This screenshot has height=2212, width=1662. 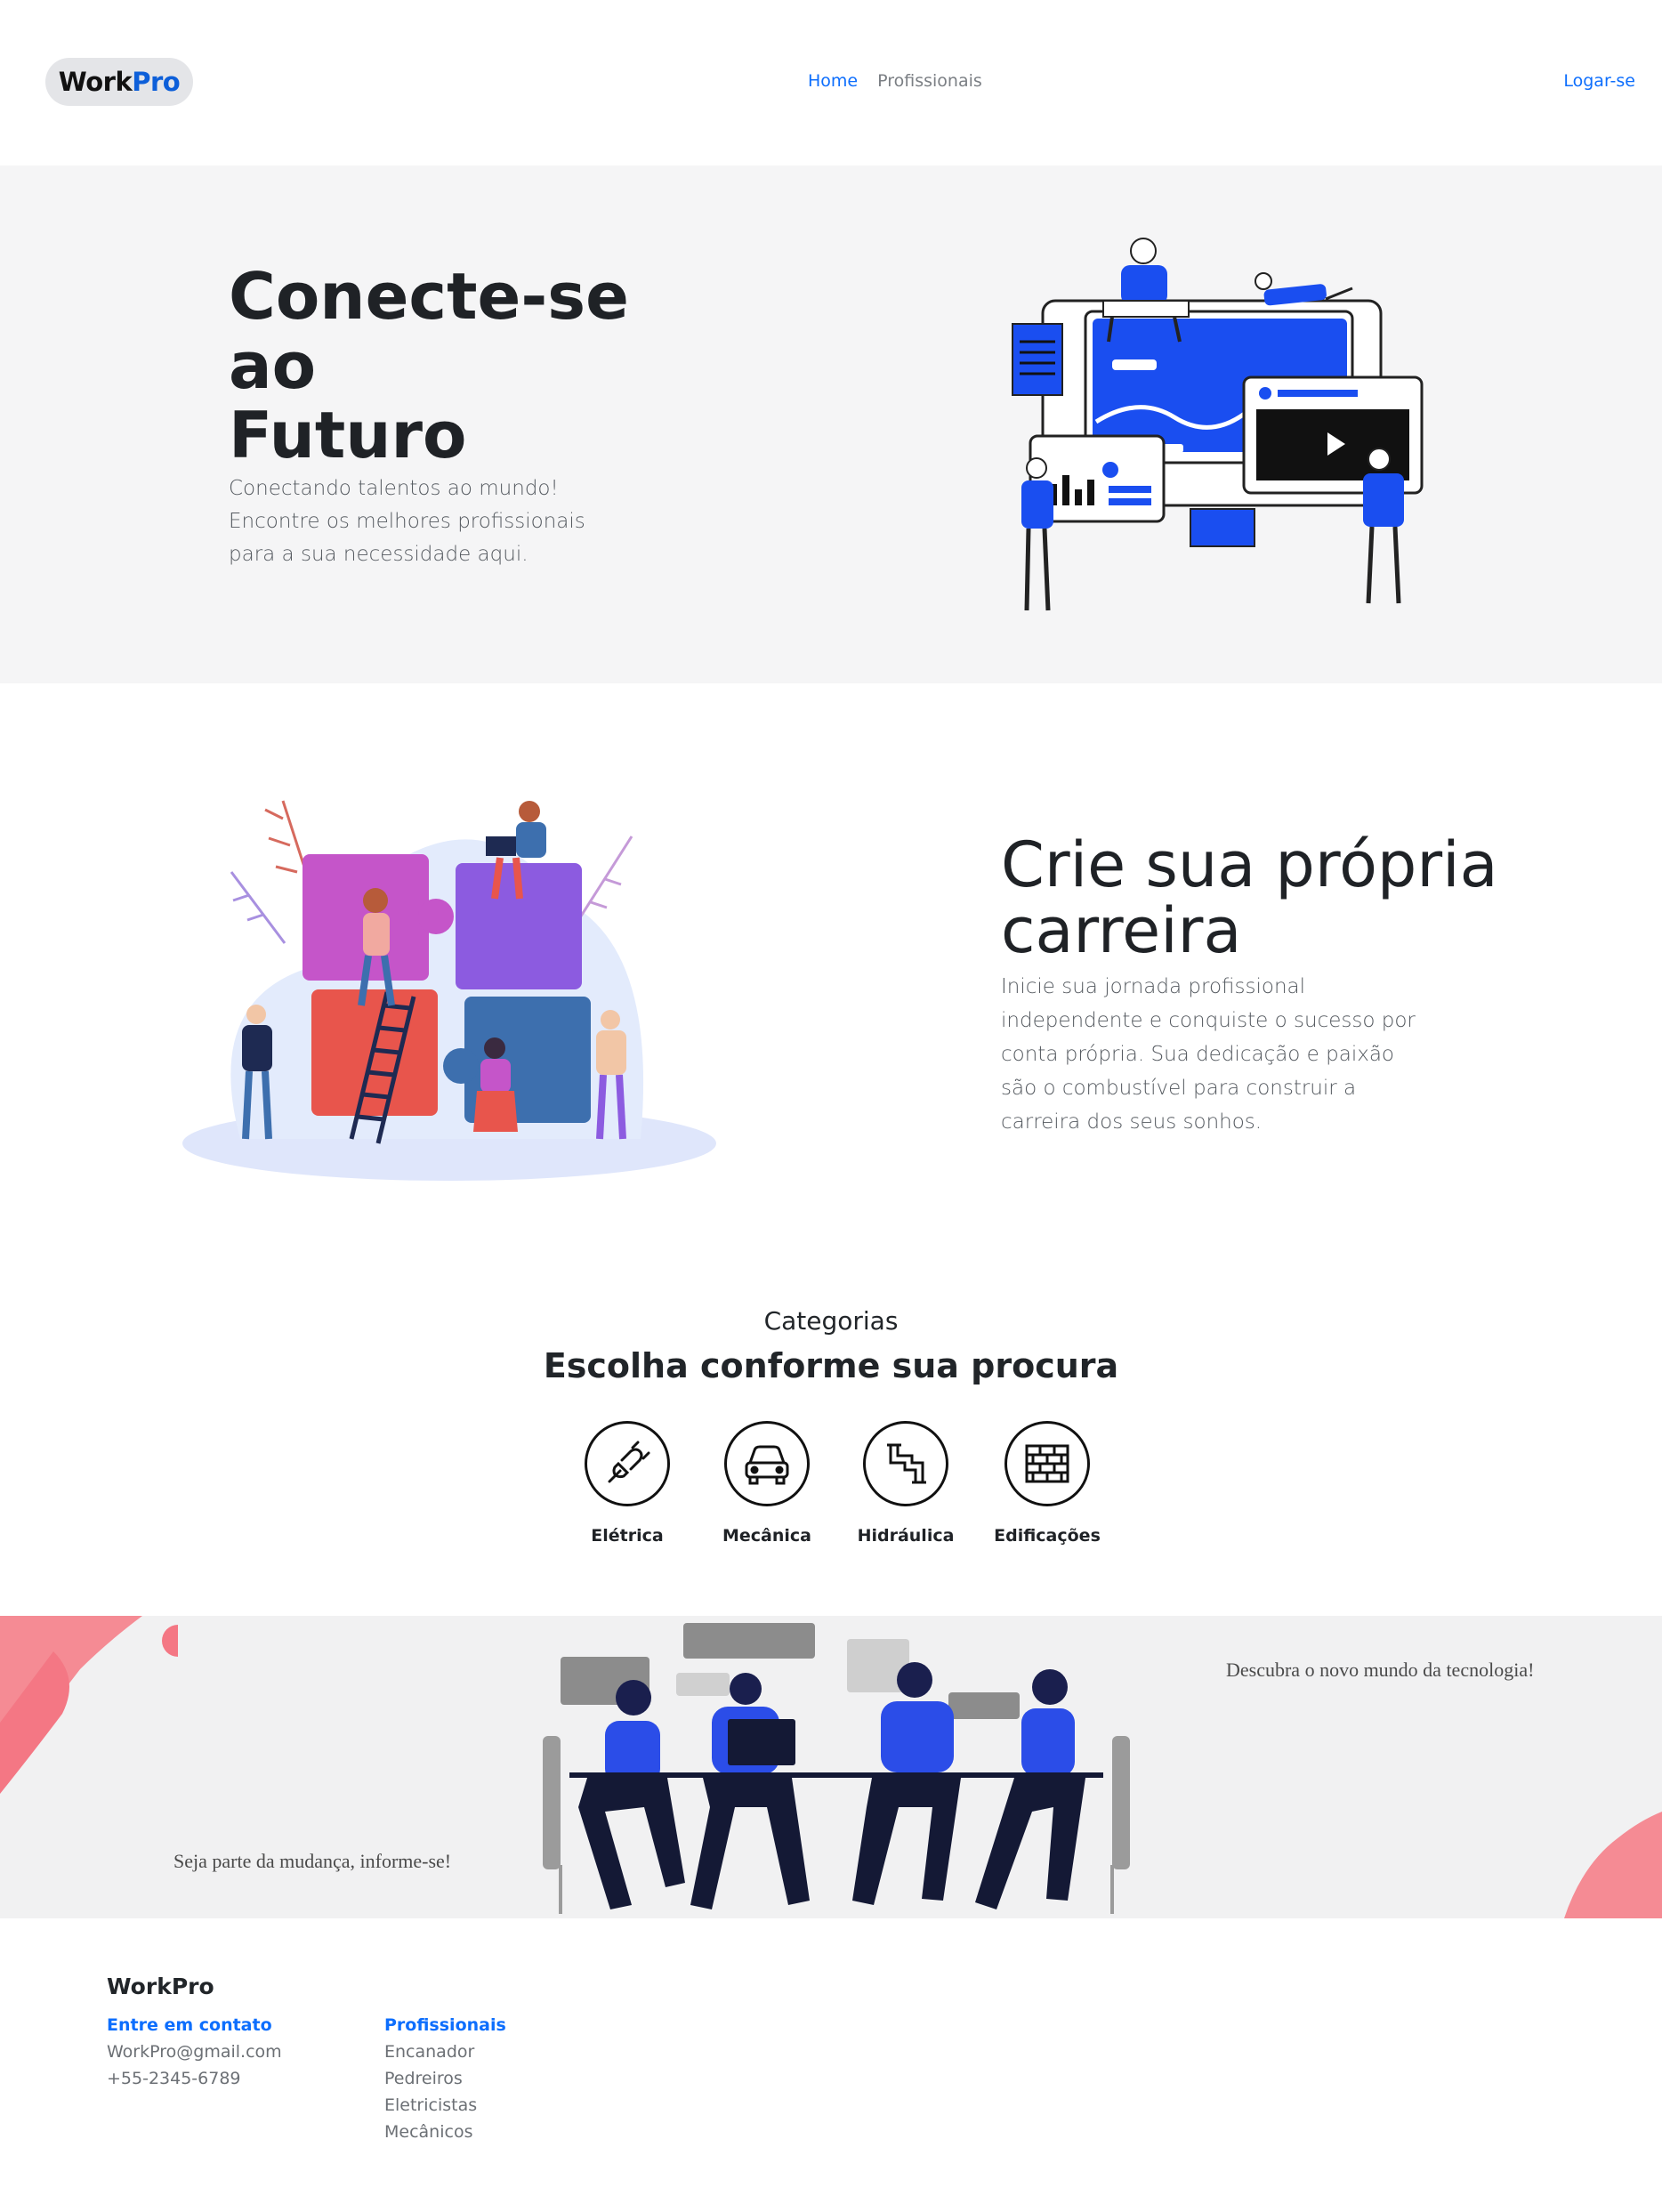 What do you see at coordinates (348, 435) in the screenshot?
I see `hero-title-line: Futuro` at bounding box center [348, 435].